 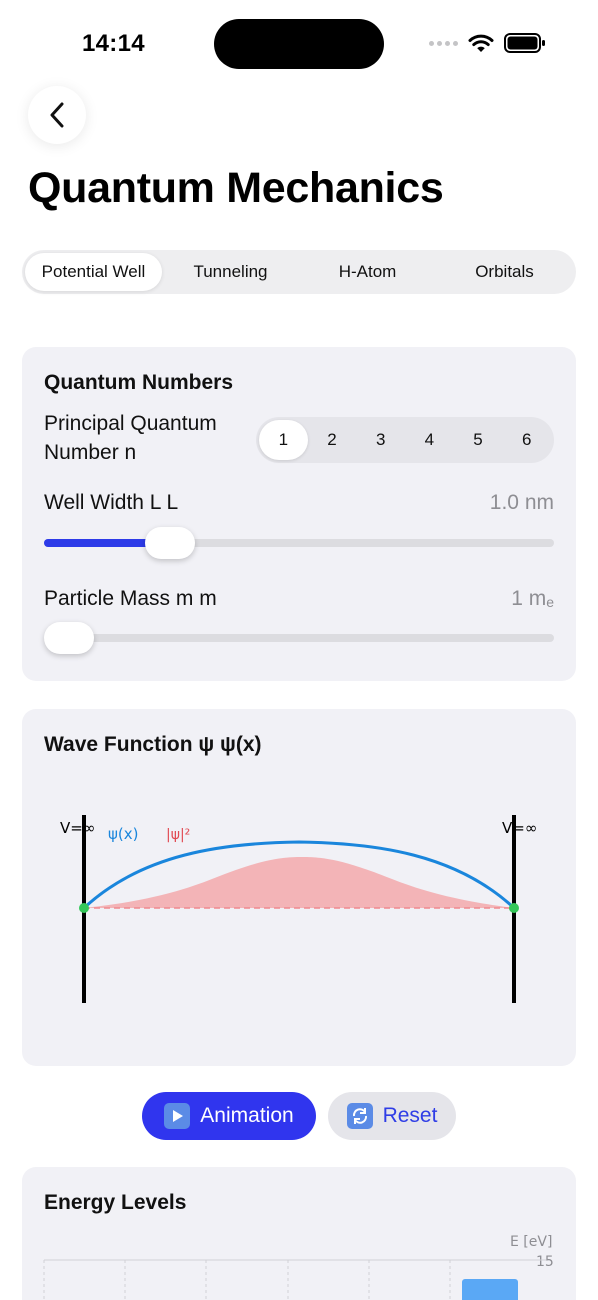 I want to click on wifi-icon, so click(x=481, y=43).